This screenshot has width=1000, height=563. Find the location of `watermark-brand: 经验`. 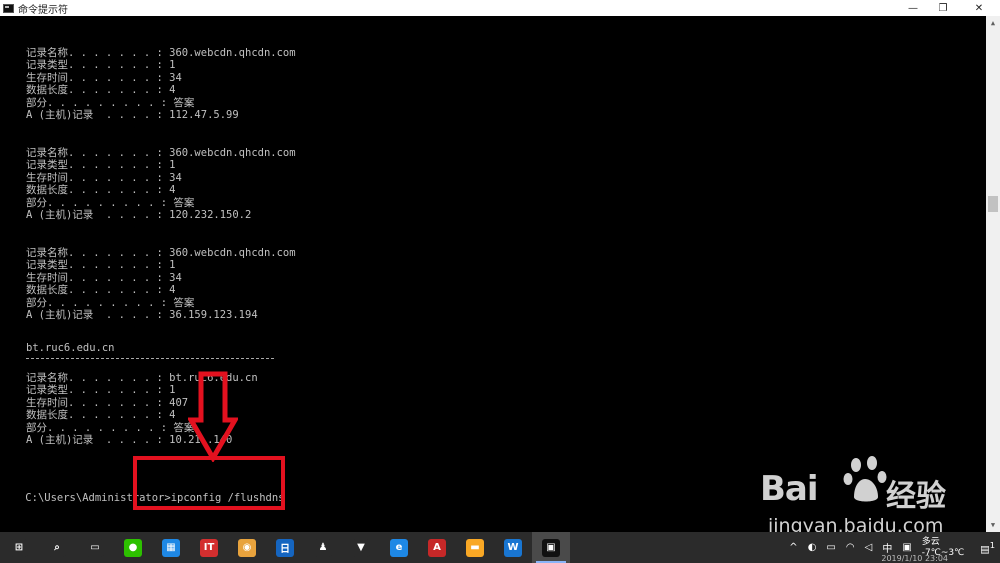

watermark-brand: 经验 is located at coordinates (916, 496).